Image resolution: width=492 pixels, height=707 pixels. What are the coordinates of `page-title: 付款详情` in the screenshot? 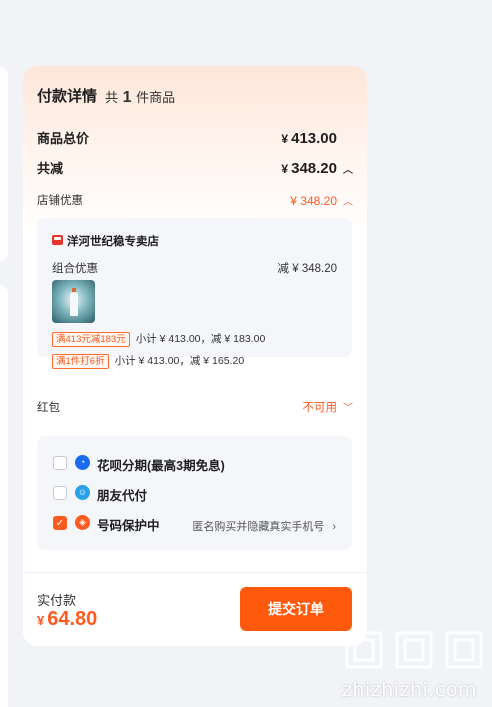 It's located at (67, 96).